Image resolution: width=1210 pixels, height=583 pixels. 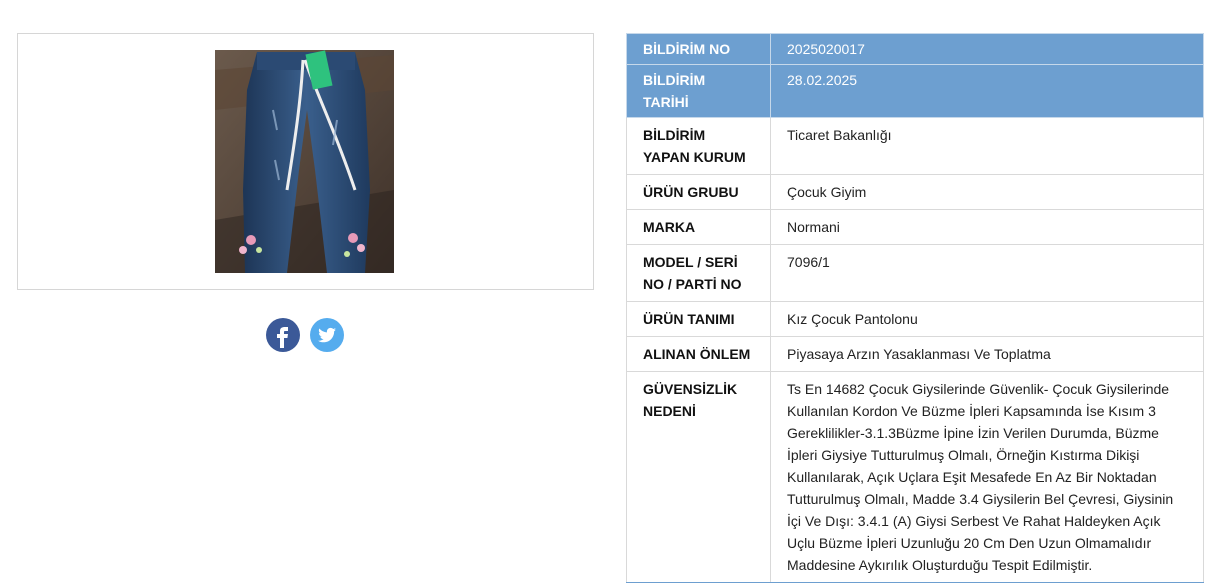 I want to click on row-bildirim-tarihi: BİLDİRİM TARİHİ 28.02.2025, so click(x=915, y=91).